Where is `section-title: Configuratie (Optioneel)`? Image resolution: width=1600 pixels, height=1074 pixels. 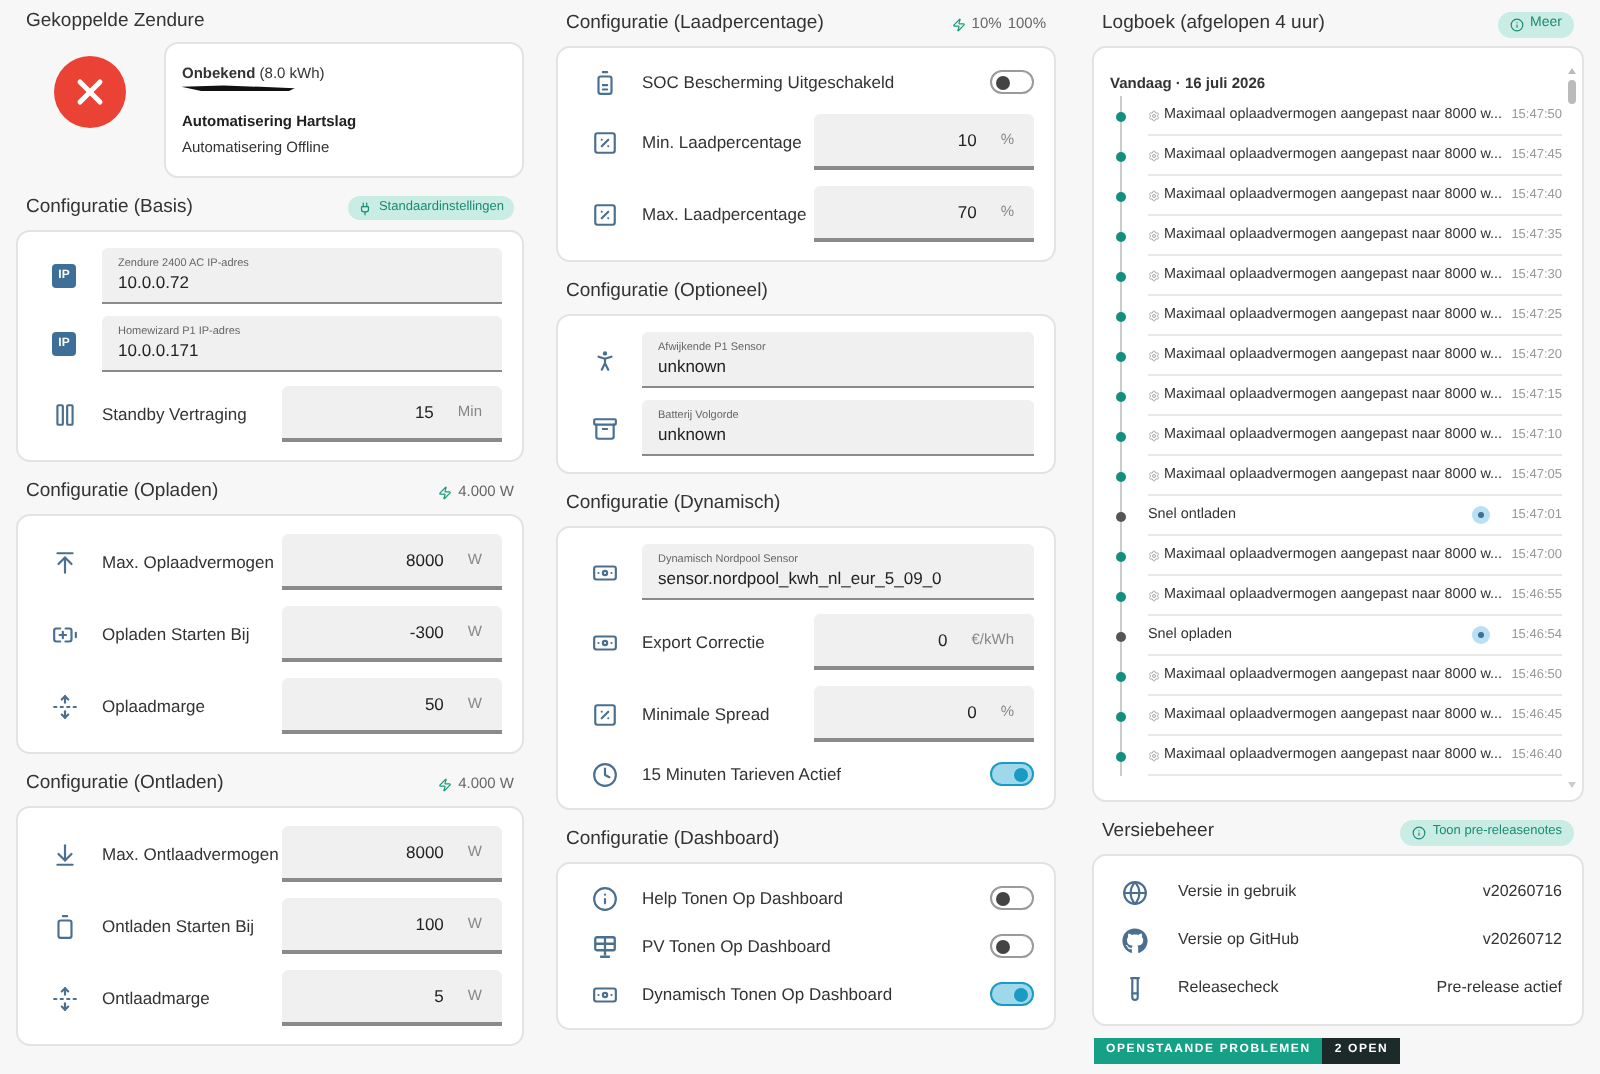 section-title: Configuratie (Optioneel) is located at coordinates (667, 291).